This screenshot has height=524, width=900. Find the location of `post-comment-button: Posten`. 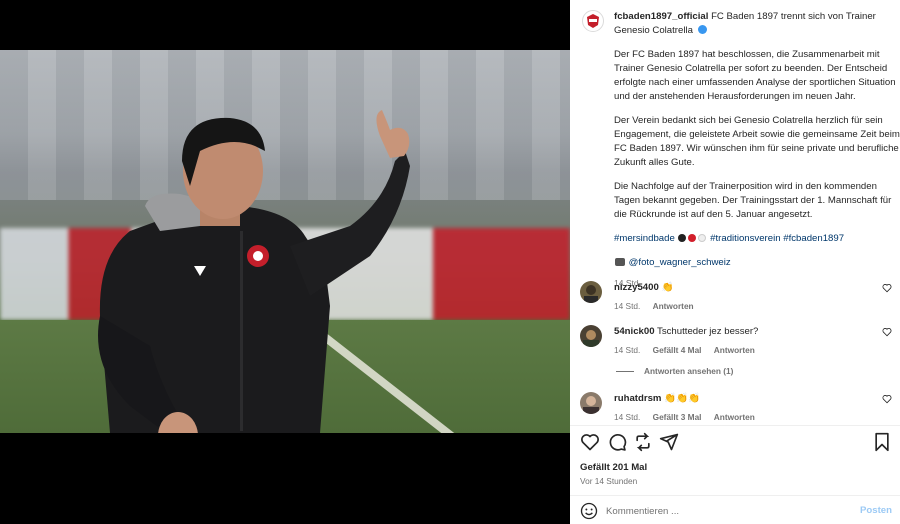

post-comment-button: Posten is located at coordinates (876, 510).